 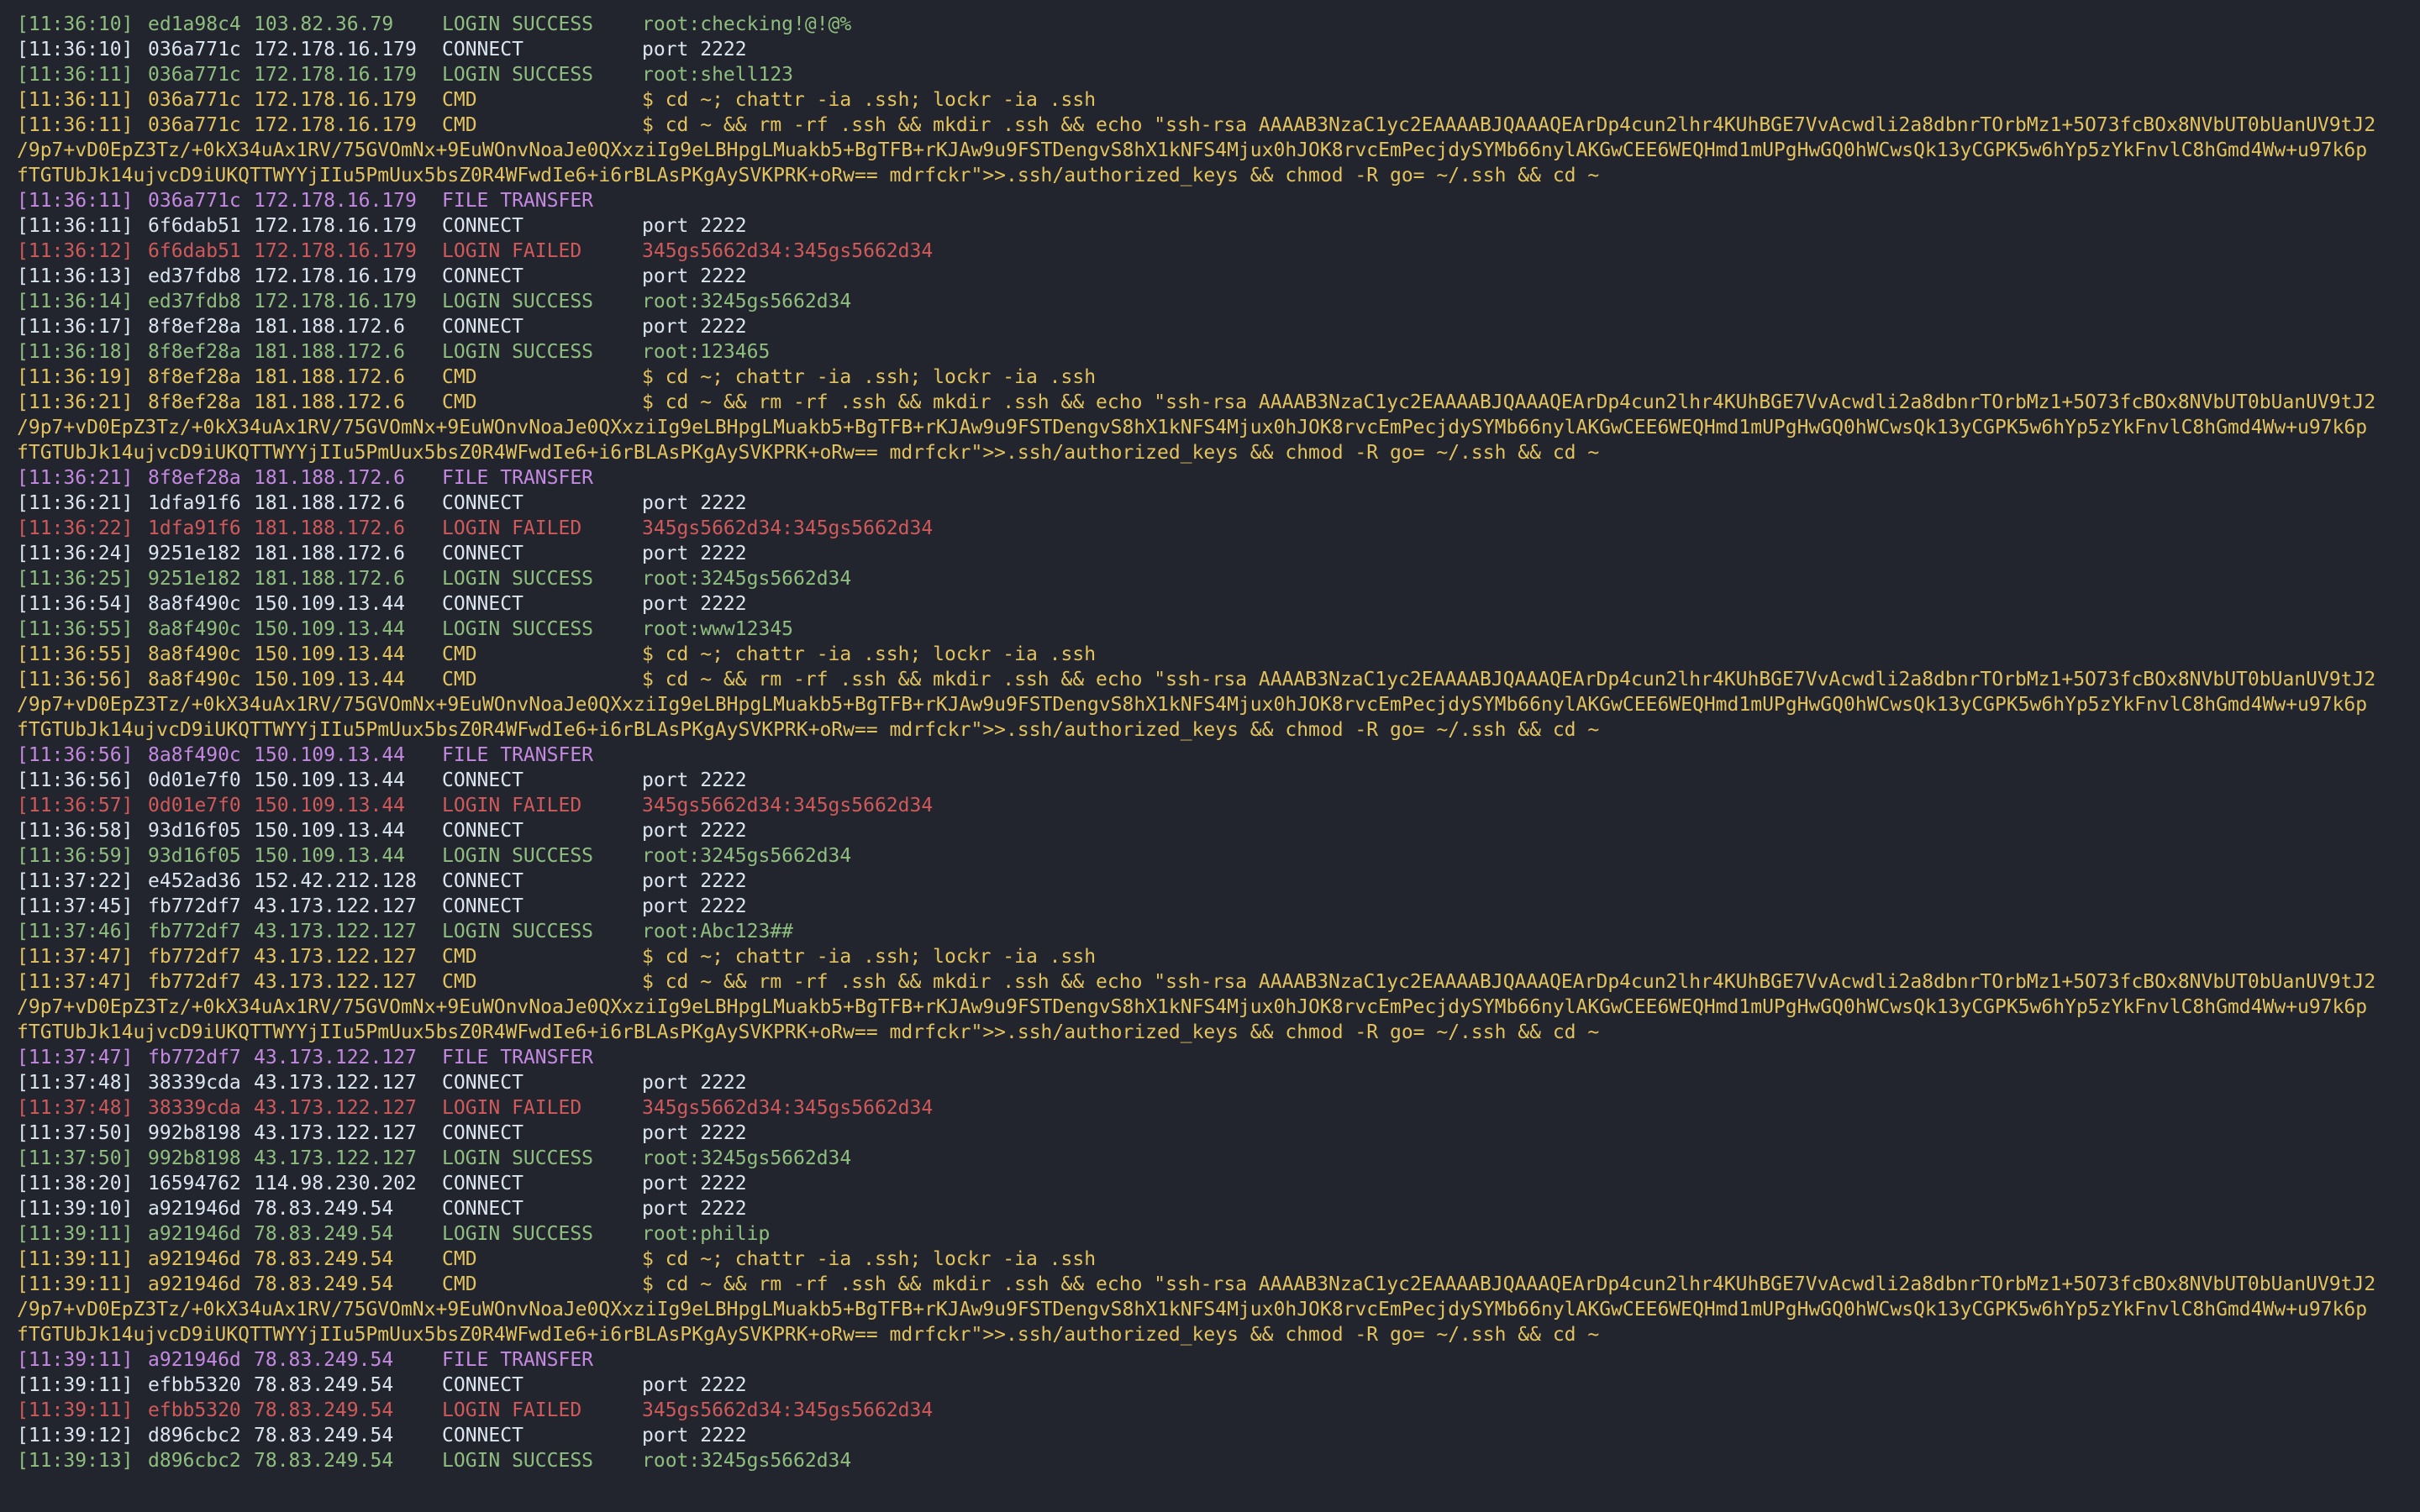 I want to click on log-timestamp: [11:37:22], so click(x=75, y=881).